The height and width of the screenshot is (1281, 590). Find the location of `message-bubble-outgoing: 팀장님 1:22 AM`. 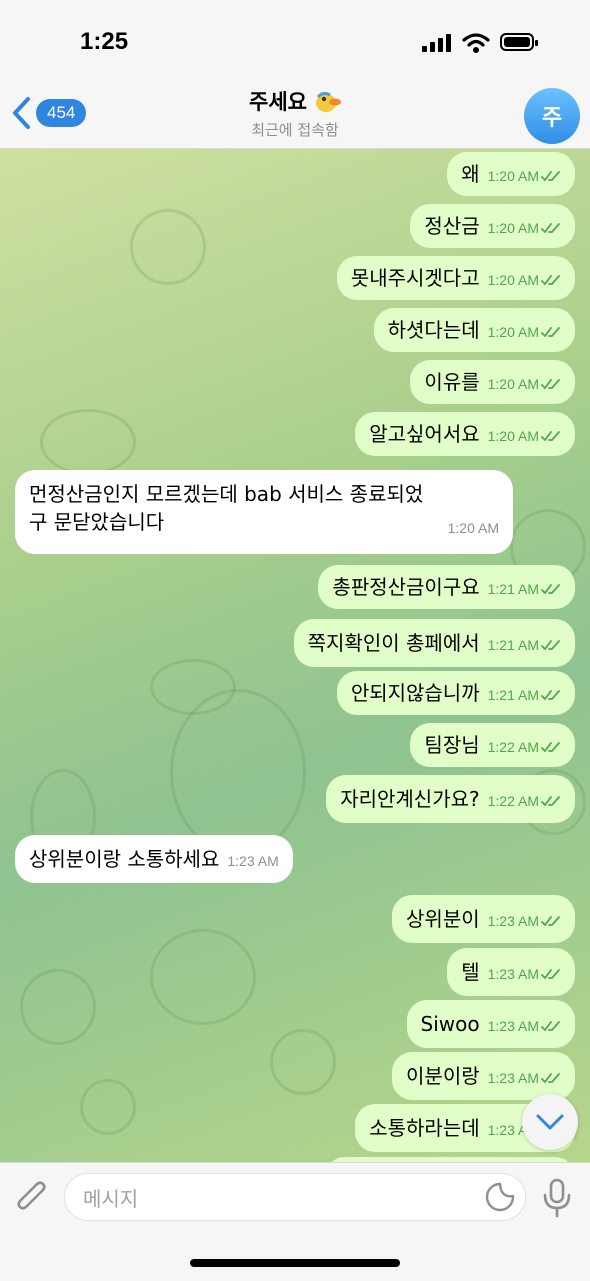

message-bubble-outgoing: 팀장님 1:22 AM is located at coordinates (492, 745).